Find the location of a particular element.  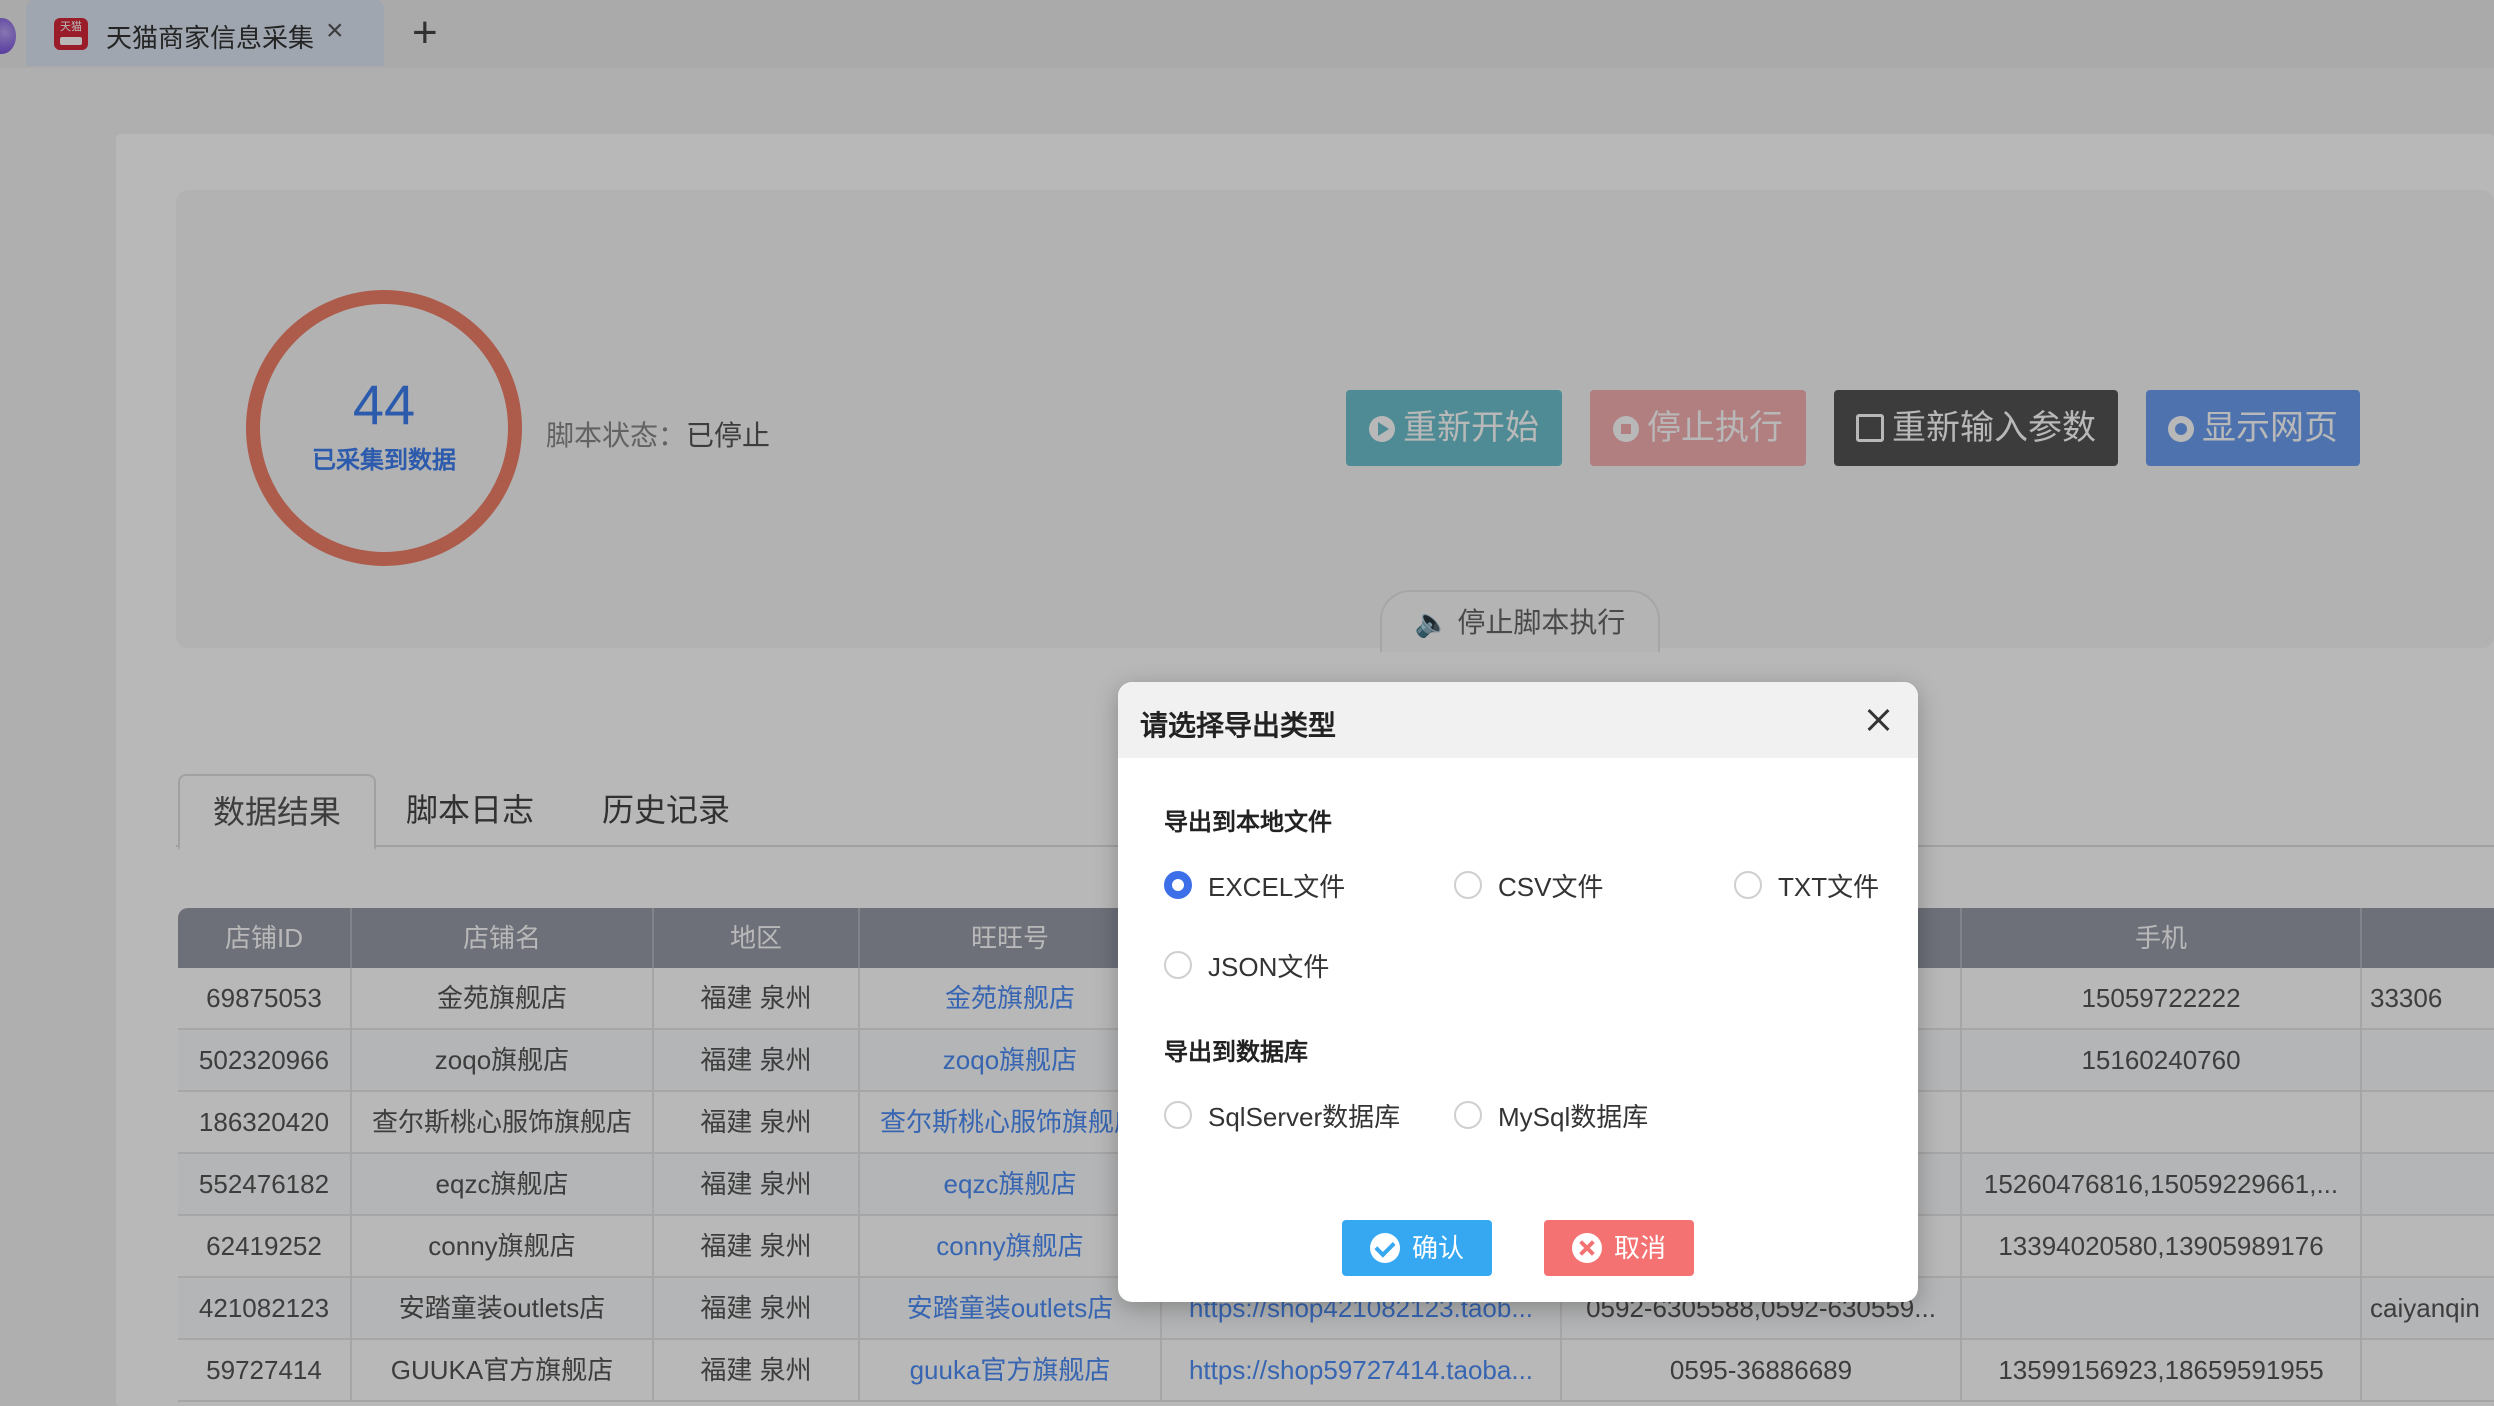

radio-csv: CSV文件 is located at coordinates (1528, 887).